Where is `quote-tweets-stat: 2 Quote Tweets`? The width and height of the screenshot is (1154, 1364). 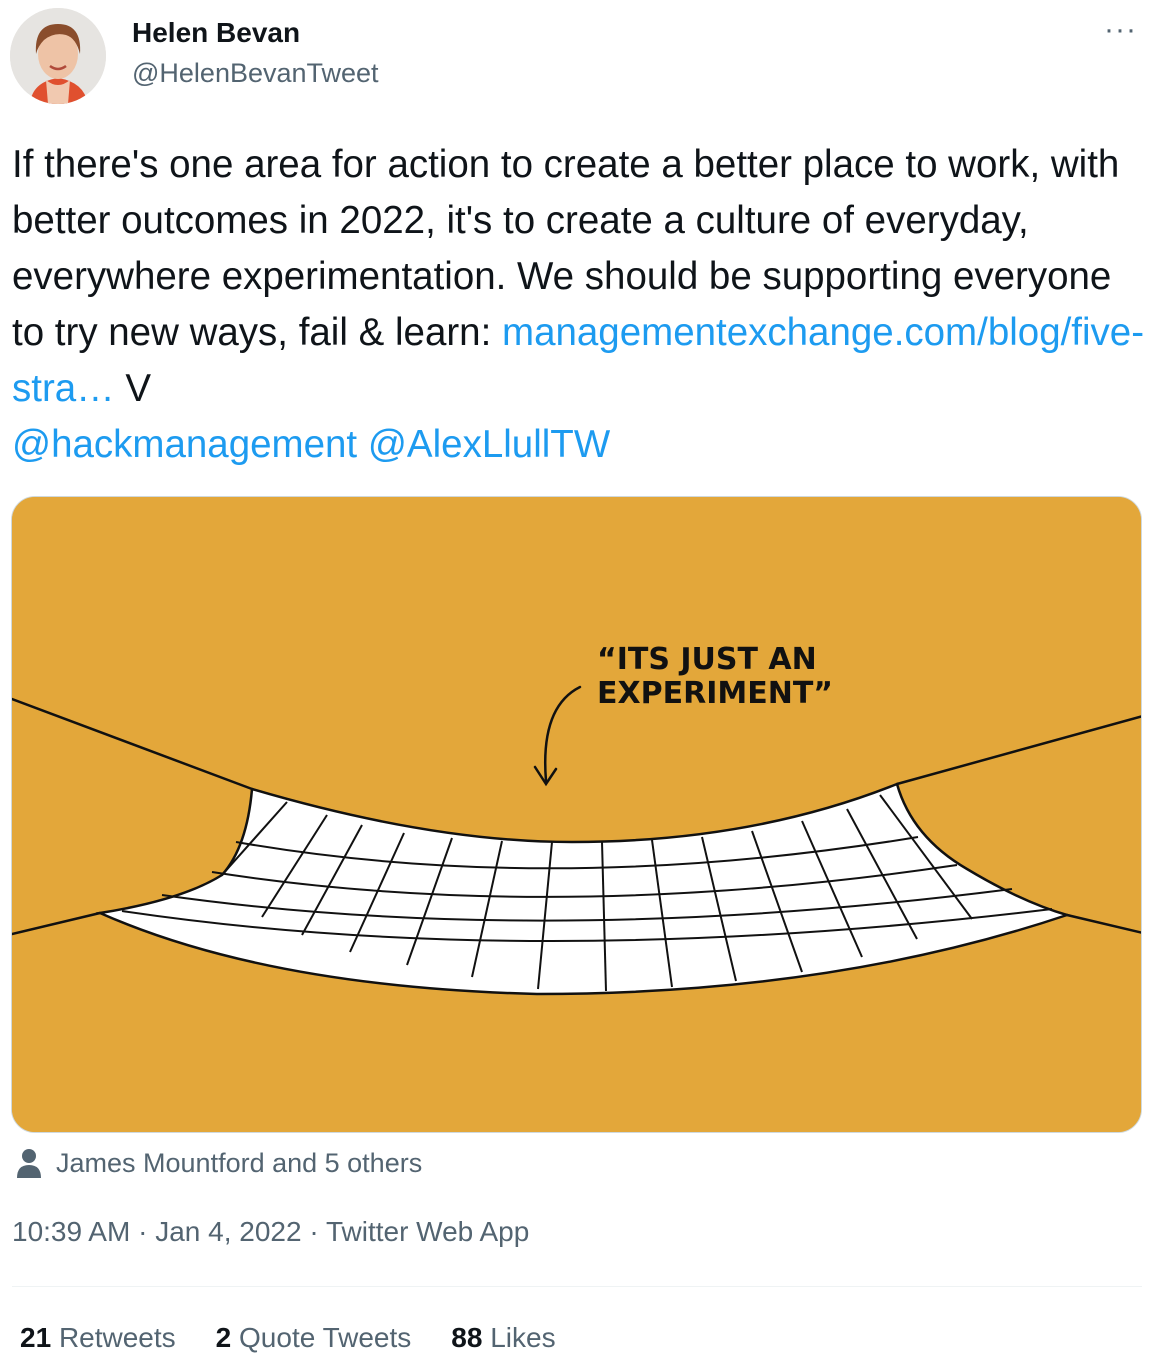 quote-tweets-stat: 2 Quote Tweets is located at coordinates (314, 1338).